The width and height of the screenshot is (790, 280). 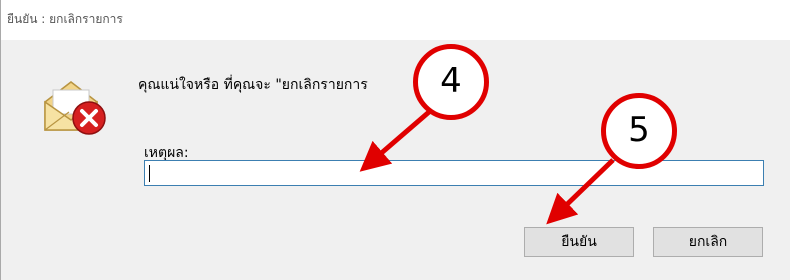 What do you see at coordinates (454, 173) in the screenshot?
I see `reason-input` at bounding box center [454, 173].